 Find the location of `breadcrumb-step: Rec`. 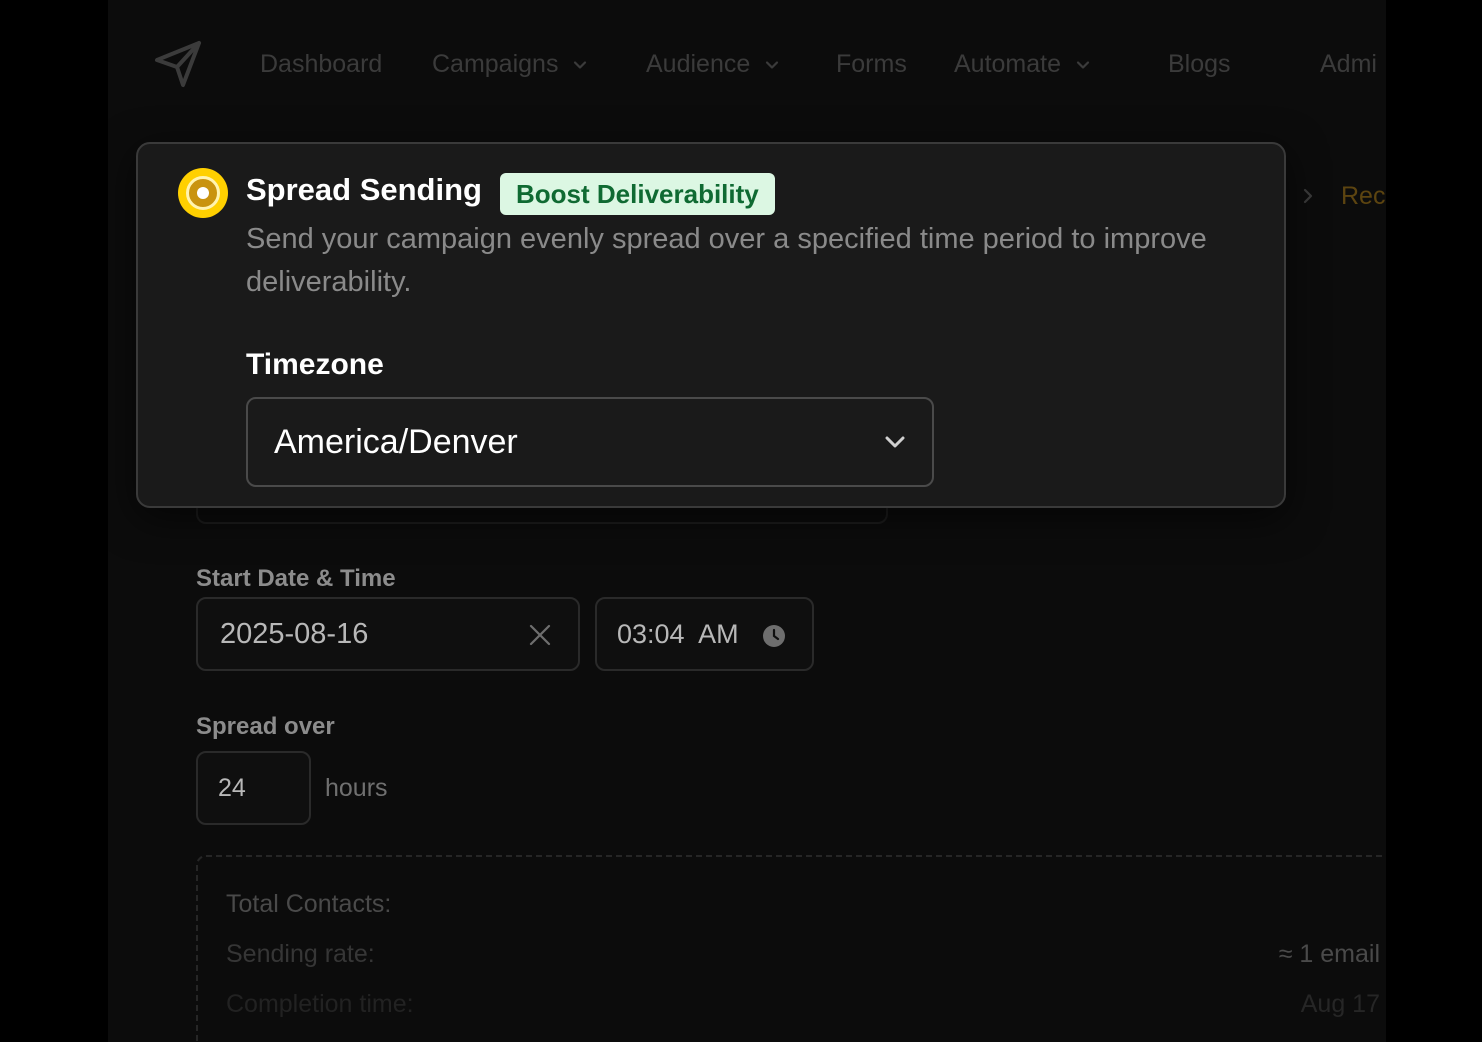

breadcrumb-step: Rec is located at coordinates (1363, 196).